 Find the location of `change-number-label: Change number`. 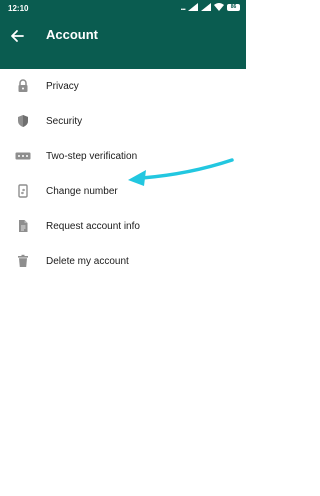

change-number-label: Change number is located at coordinates (82, 191).